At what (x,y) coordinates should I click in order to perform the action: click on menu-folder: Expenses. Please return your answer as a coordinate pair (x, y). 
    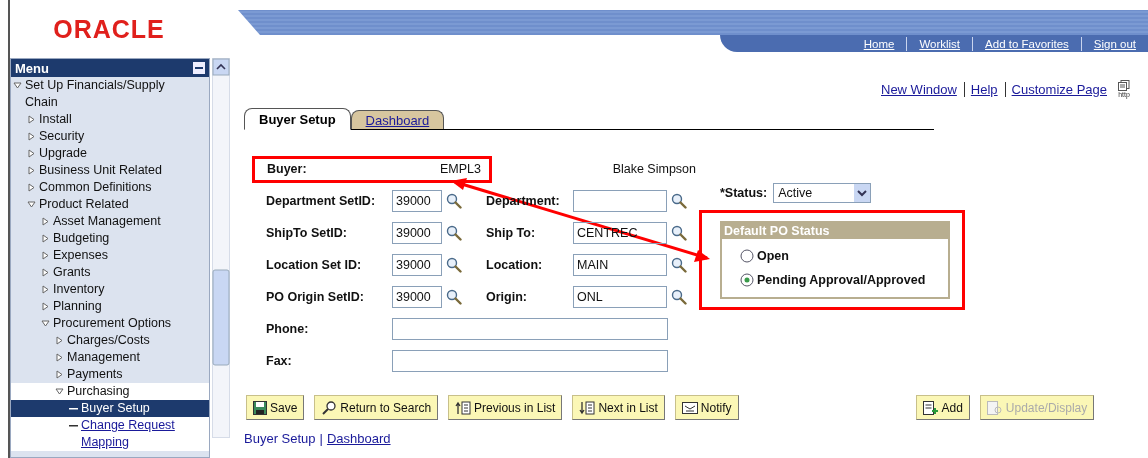
    Looking at the image, I should click on (110, 255).